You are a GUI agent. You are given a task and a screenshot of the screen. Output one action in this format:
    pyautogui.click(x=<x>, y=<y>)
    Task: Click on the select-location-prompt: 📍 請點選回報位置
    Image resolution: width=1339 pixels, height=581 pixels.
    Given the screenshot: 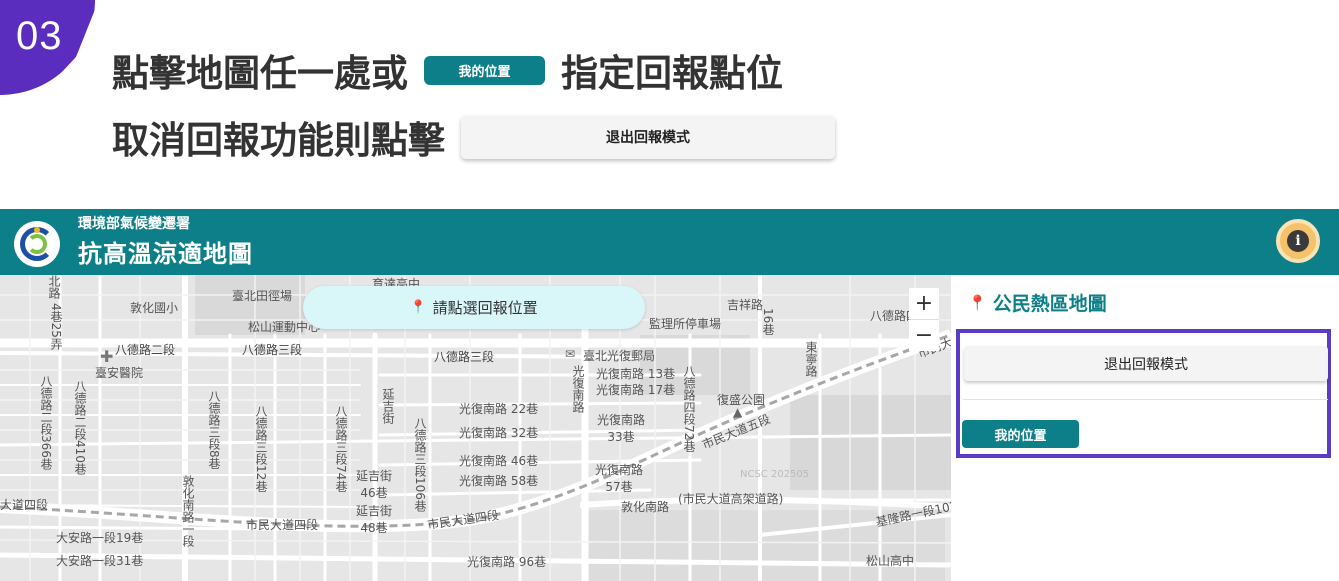 What is the action you would take?
    pyautogui.click(x=474, y=307)
    